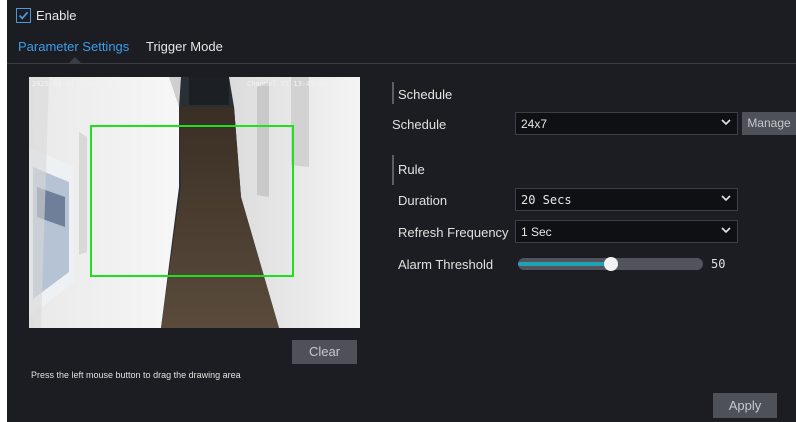 This screenshot has width=796, height=422. What do you see at coordinates (564, 264) in the screenshot?
I see `slider-fill` at bounding box center [564, 264].